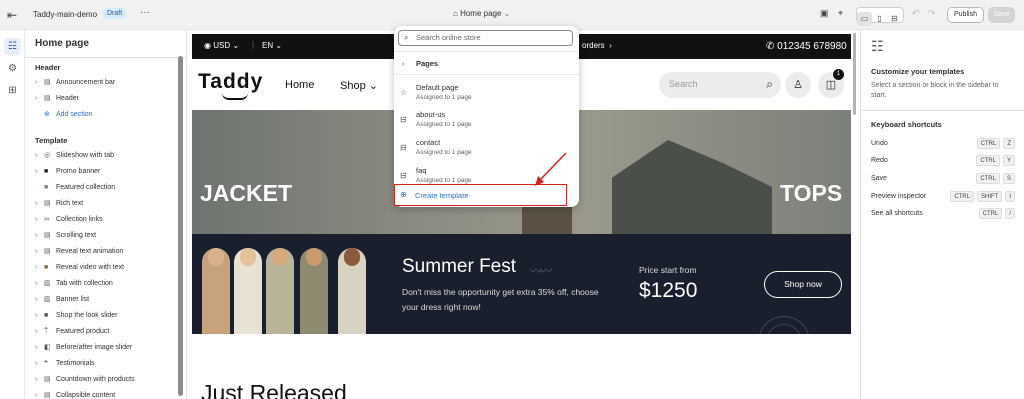 The width and height of the screenshot is (1024, 399). I want to click on currency-selector: ◉ USD ⌄, so click(221, 45).